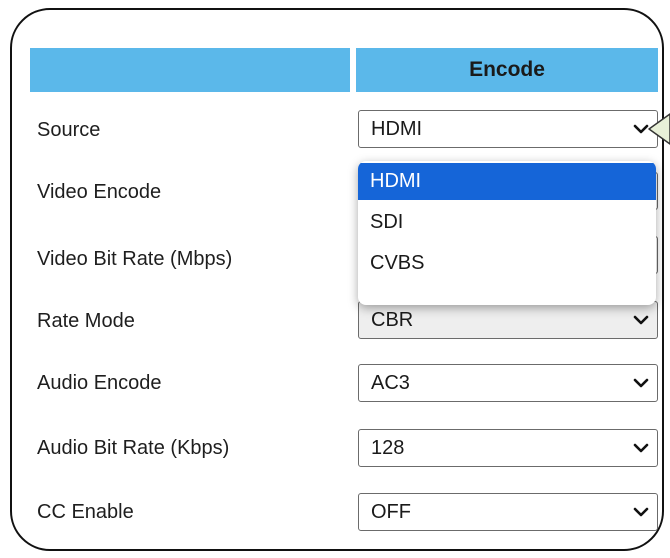  What do you see at coordinates (85, 512) in the screenshot?
I see `cc-enable-label: CC Enable` at bounding box center [85, 512].